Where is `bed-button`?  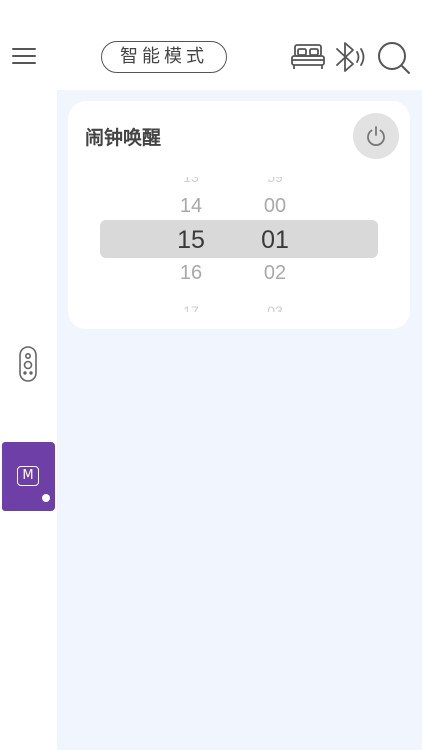 bed-button is located at coordinates (308, 57).